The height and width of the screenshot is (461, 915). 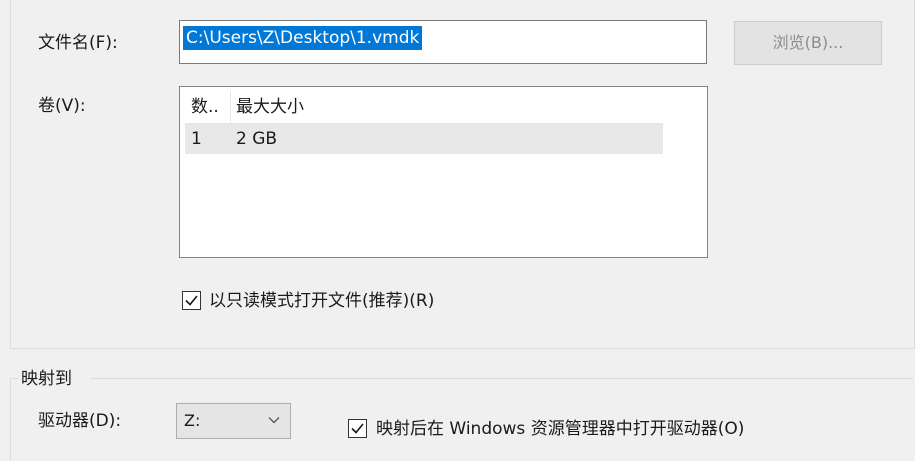 What do you see at coordinates (233, 421) in the screenshot?
I see `drive-select: Z:` at bounding box center [233, 421].